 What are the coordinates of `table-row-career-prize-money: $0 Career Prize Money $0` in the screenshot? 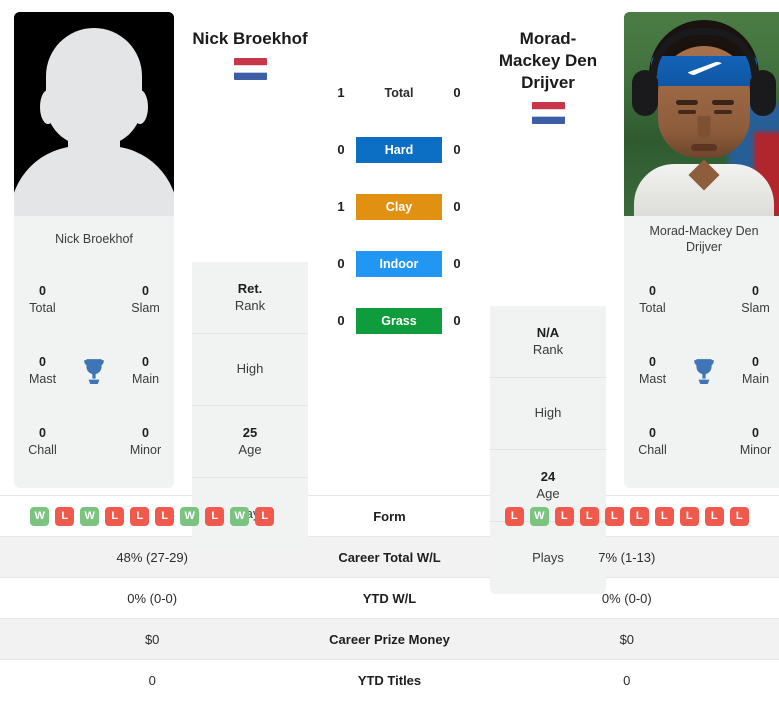 It's located at (389, 639).